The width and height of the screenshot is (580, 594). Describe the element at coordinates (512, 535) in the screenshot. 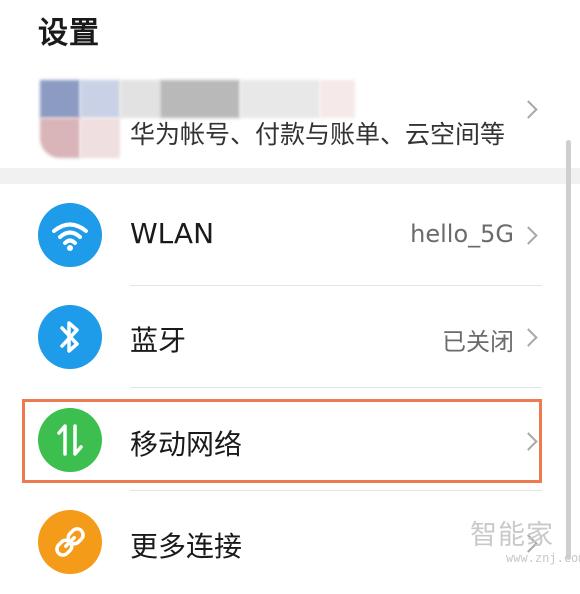

I see `watermark-text: 智能家` at that location.